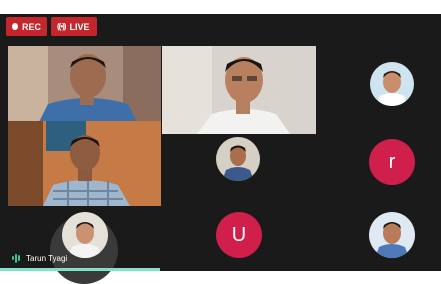 This screenshot has height=284, width=441. I want to click on active-speaker-label: Tarun Tyagi, so click(39, 258).